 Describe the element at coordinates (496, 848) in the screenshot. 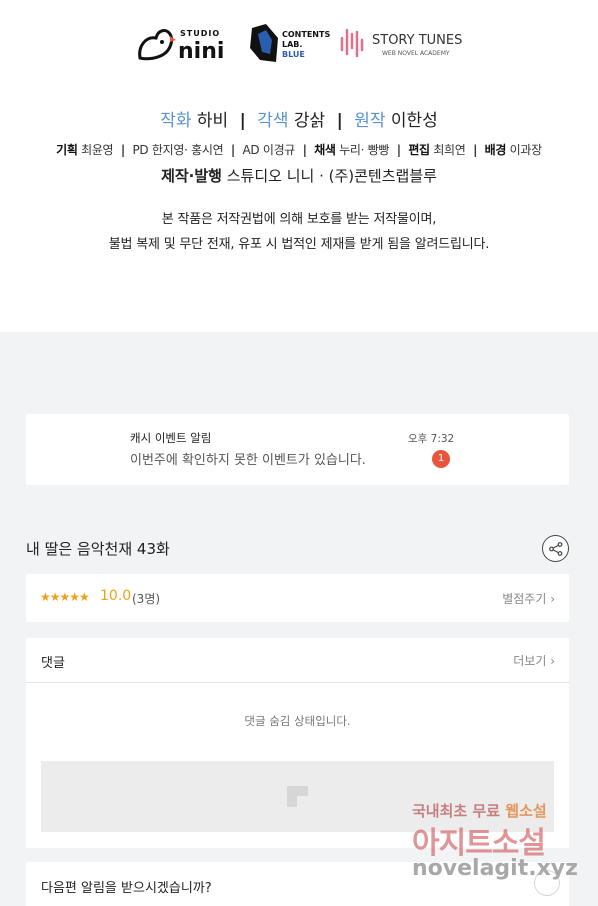

I see `watermark: 국내최초 무료 웹소설 아지트소설 novelagit.xyz` at that location.